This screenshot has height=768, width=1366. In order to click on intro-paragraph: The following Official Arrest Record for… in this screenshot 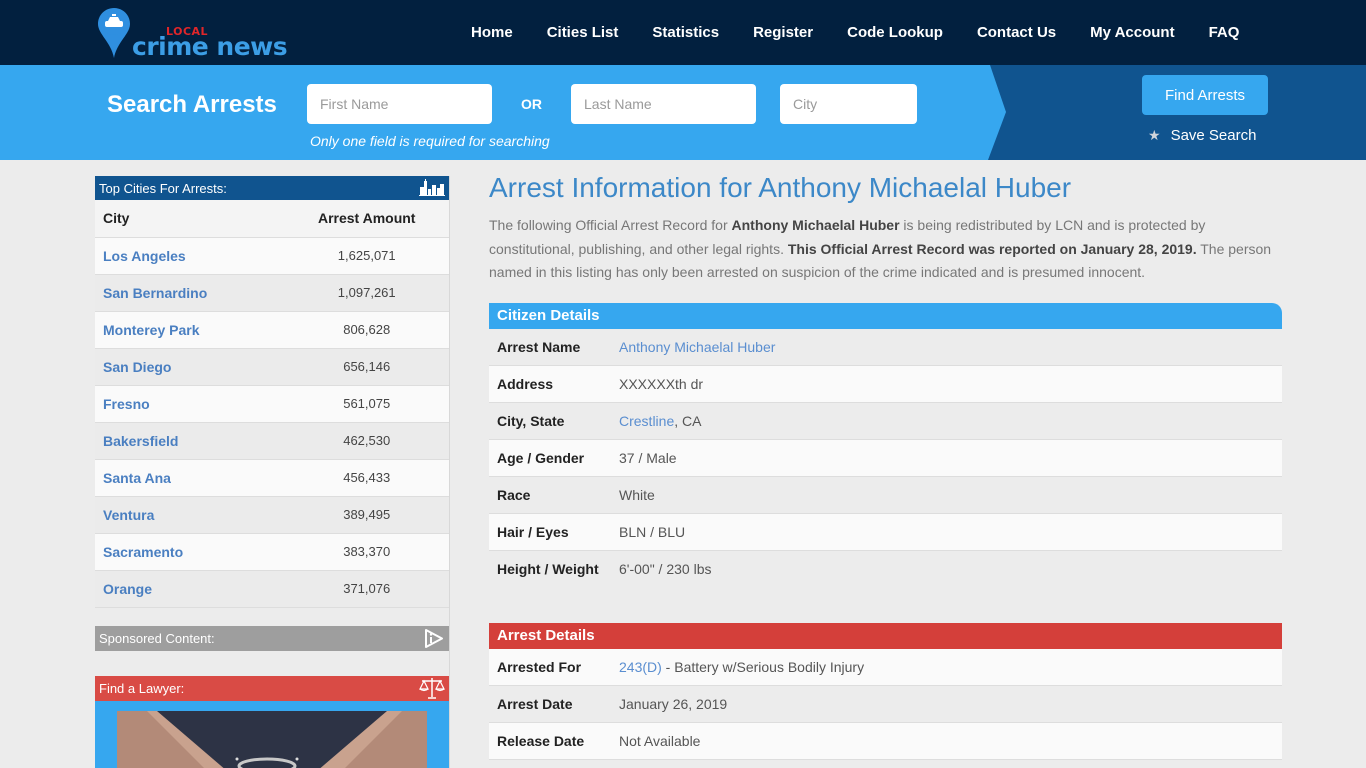, I will do `click(885, 249)`.